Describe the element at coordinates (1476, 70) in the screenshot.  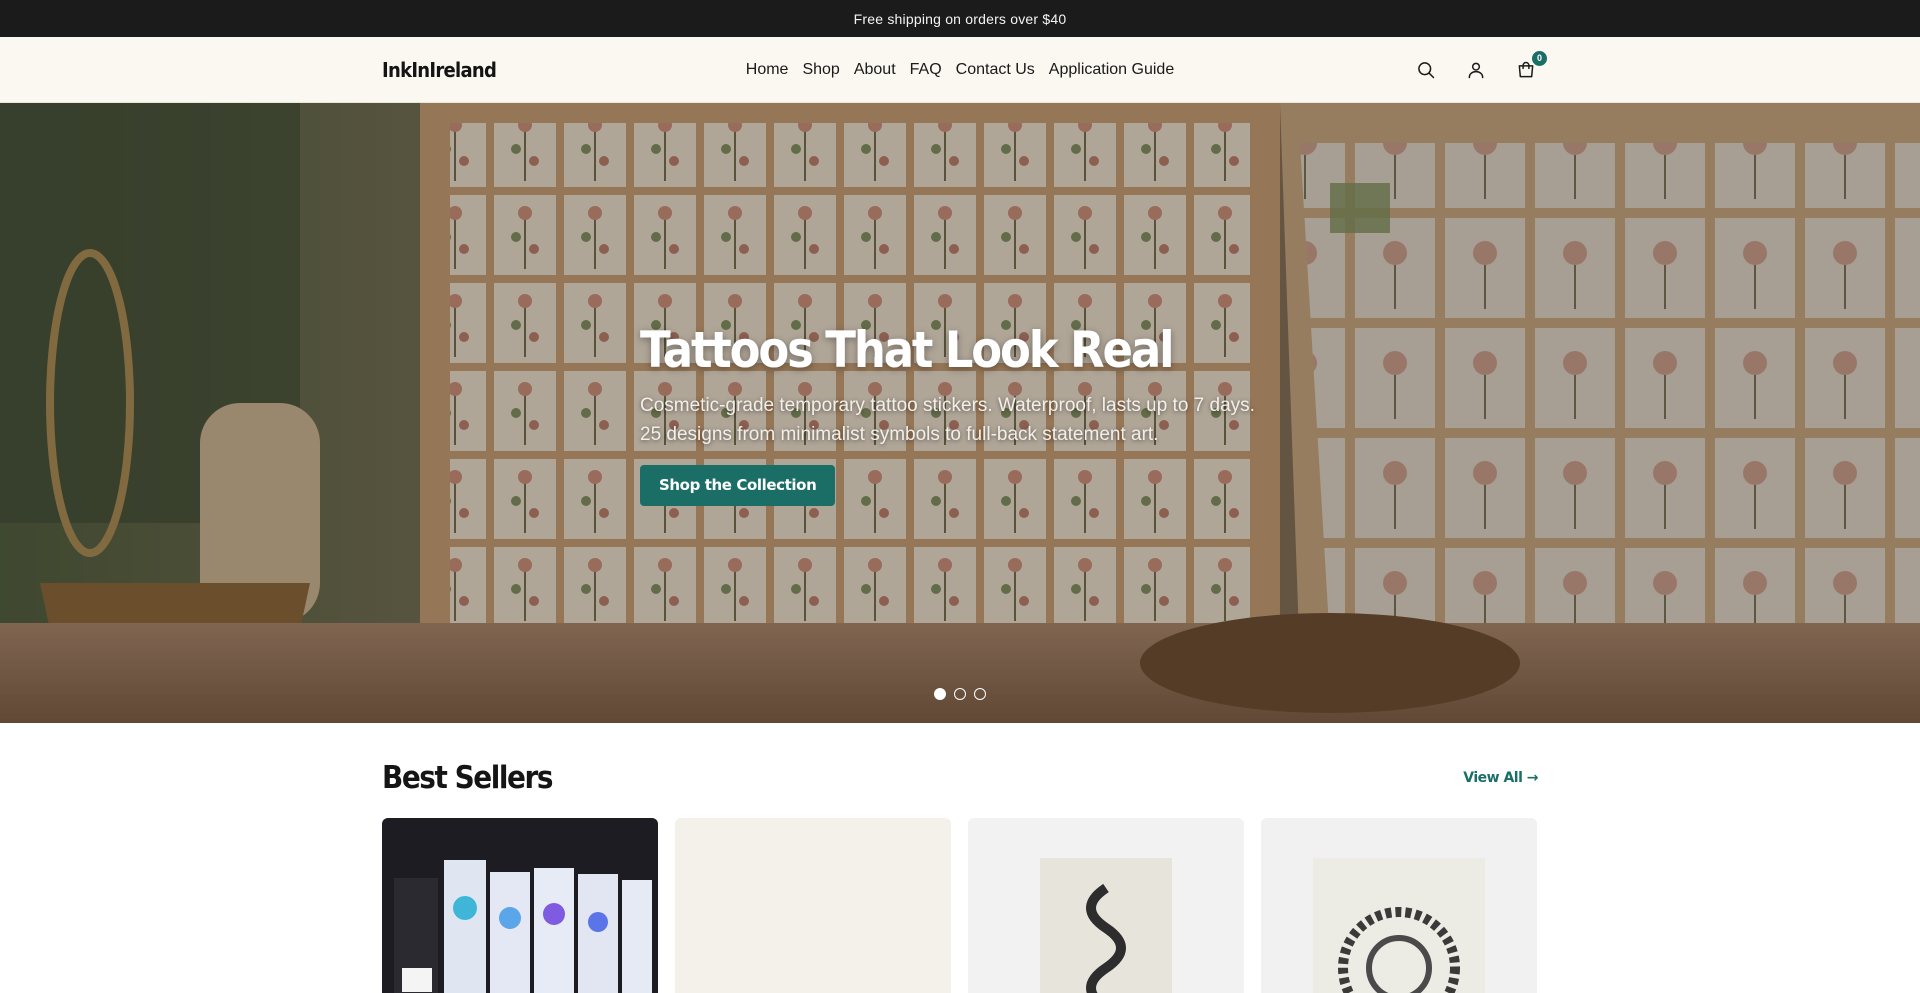
I see `account-icon` at that location.